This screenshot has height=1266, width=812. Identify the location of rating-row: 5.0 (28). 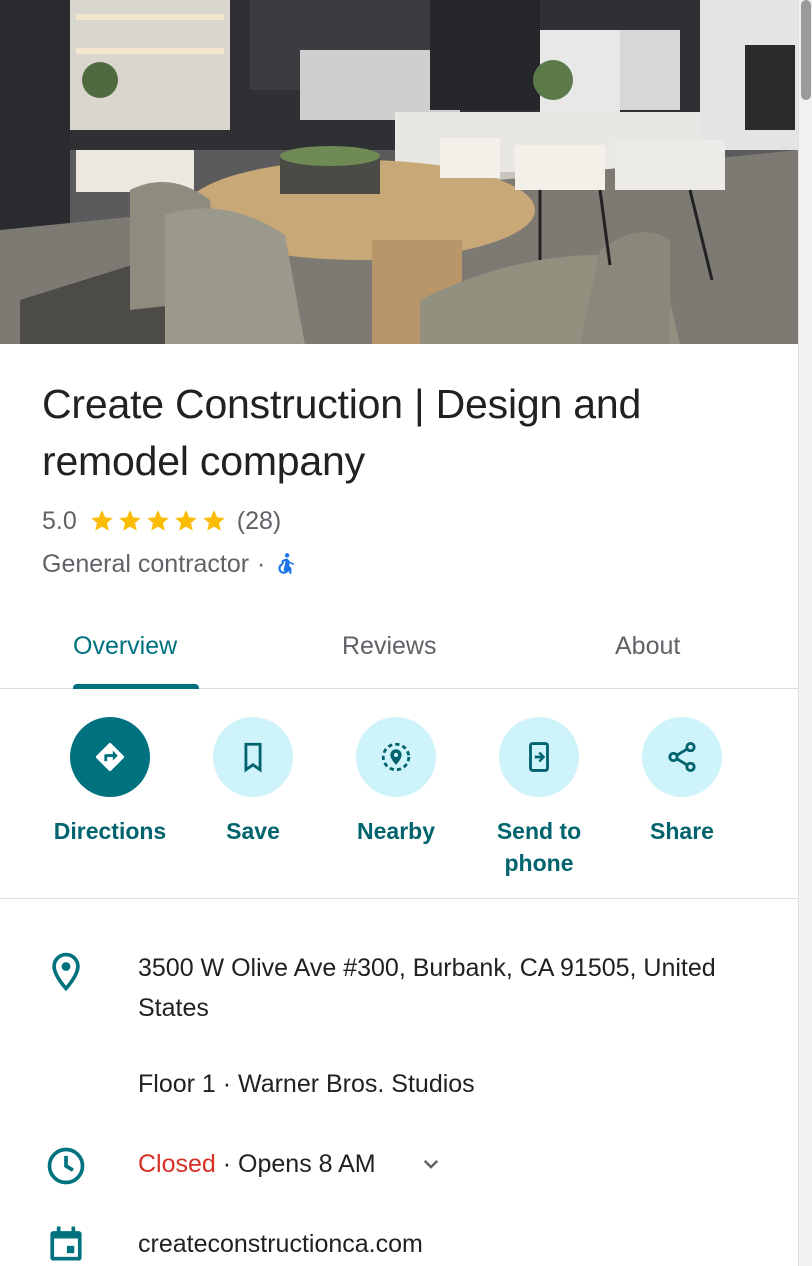
(161, 521).